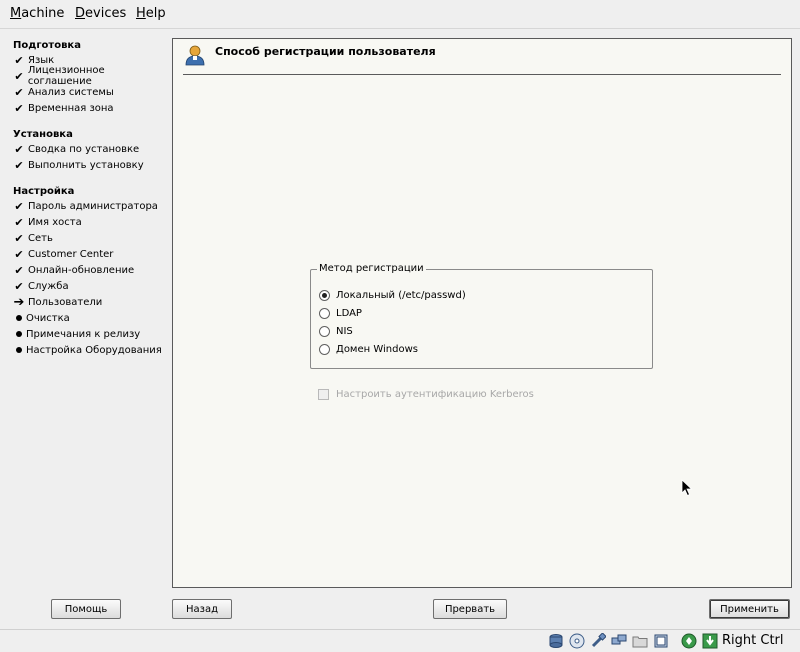 The height and width of the screenshot is (652, 800). What do you see at coordinates (64, 92) in the screenshot?
I see `step-system-analysis: ✔ Анализ системы` at bounding box center [64, 92].